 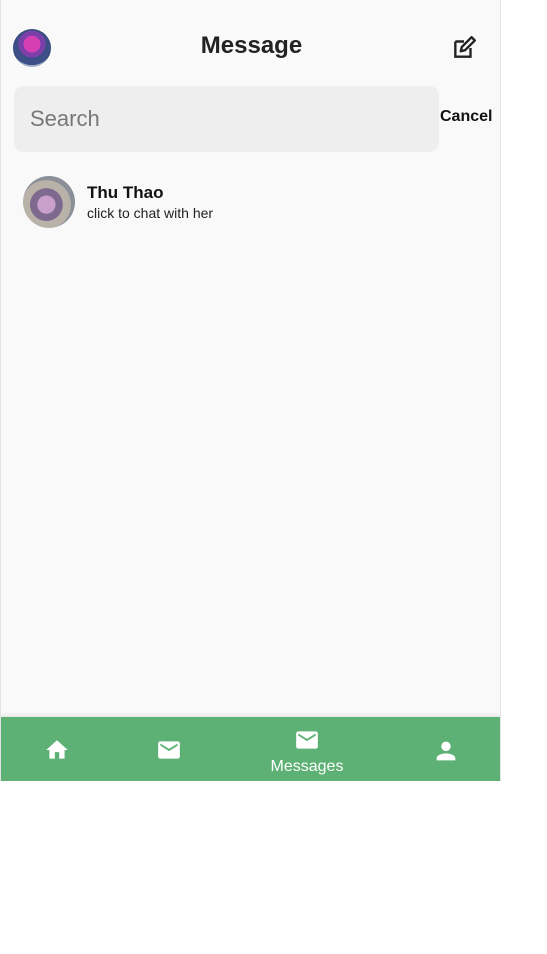 I want to click on header: Message, so click(x=250, y=49).